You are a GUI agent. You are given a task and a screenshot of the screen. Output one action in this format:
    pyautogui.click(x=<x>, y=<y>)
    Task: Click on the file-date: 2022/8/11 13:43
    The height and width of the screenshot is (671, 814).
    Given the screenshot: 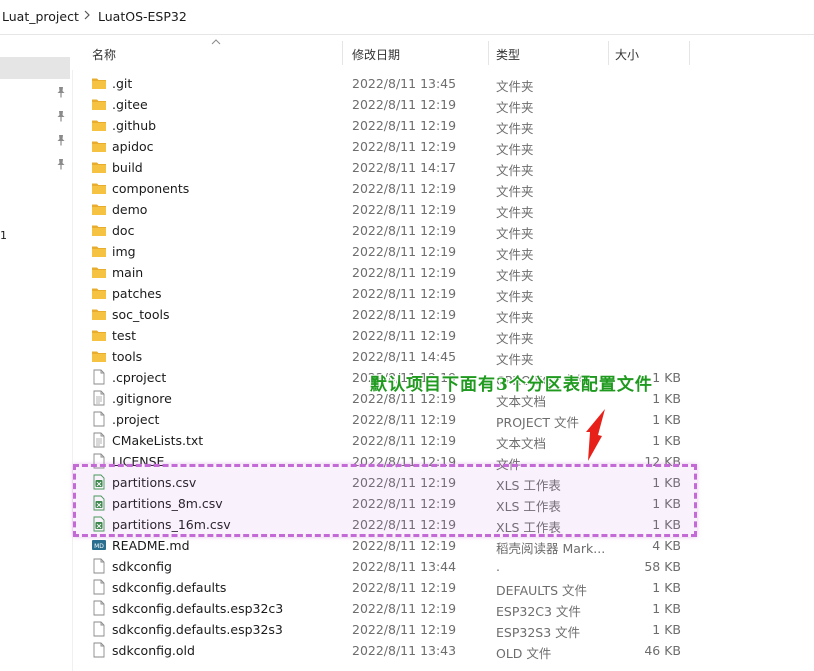 What is the action you would take?
    pyautogui.click(x=404, y=650)
    